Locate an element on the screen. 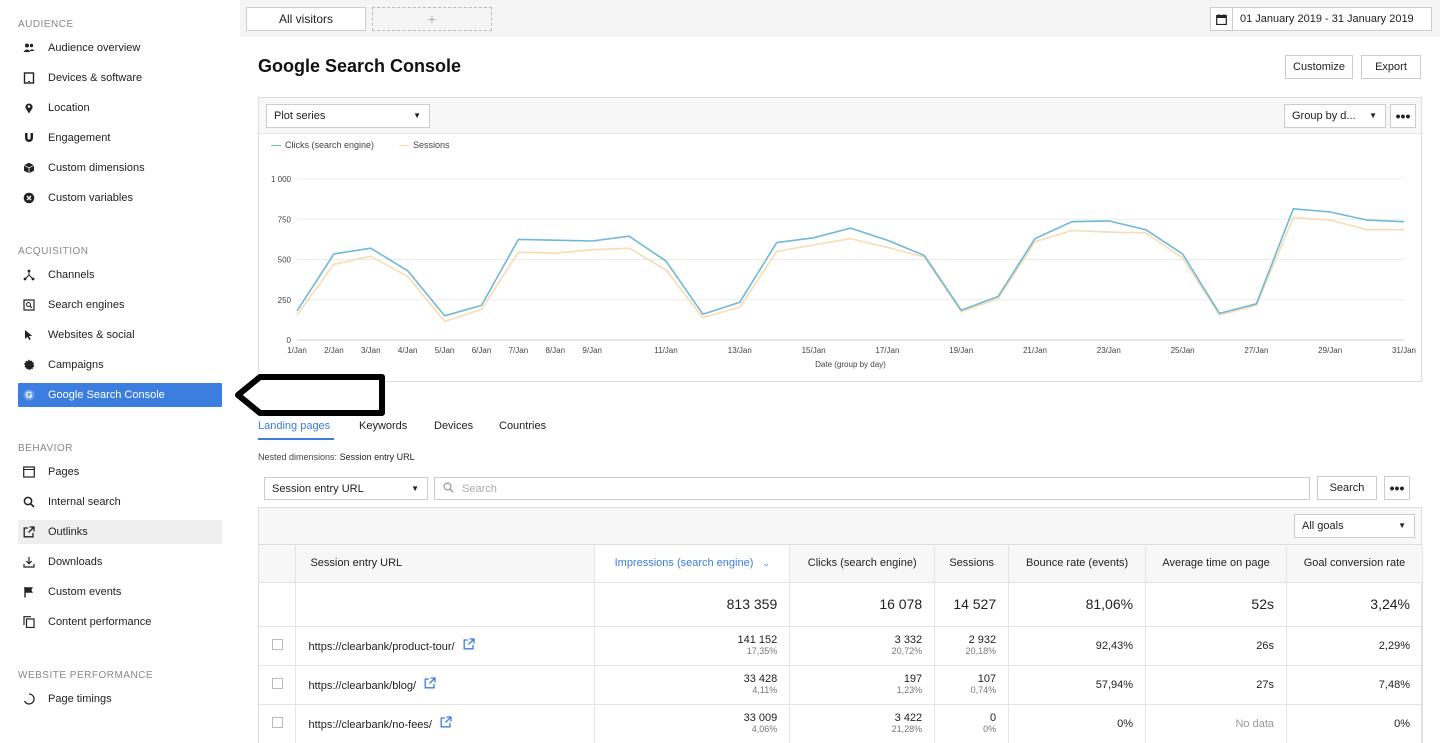 This screenshot has height=743, width=1440. chevron-down-icon: ▼ is located at coordinates (1402, 525).